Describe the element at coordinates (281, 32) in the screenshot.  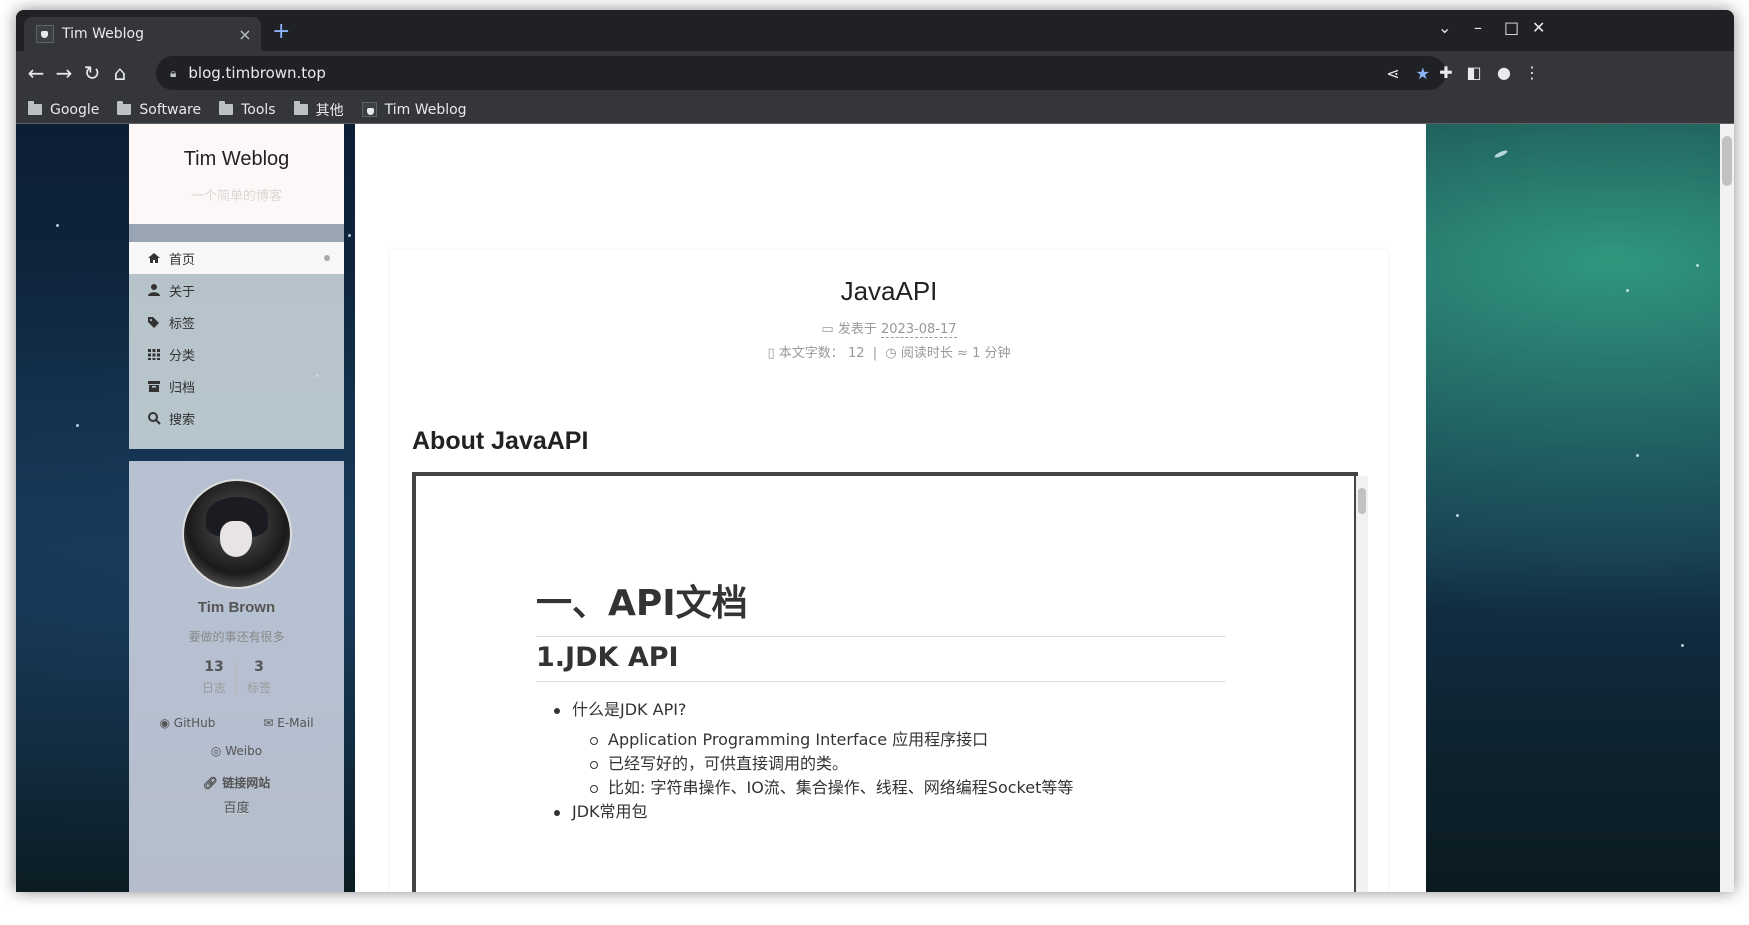
I see `new-tab-button: +` at that location.